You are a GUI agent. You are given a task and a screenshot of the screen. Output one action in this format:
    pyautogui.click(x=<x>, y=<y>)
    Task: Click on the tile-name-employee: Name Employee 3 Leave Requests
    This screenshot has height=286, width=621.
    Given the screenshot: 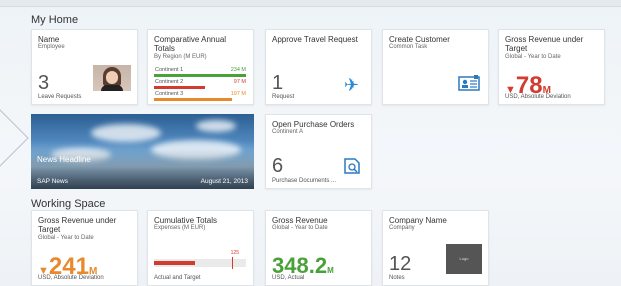 What is the action you would take?
    pyautogui.click(x=84, y=67)
    